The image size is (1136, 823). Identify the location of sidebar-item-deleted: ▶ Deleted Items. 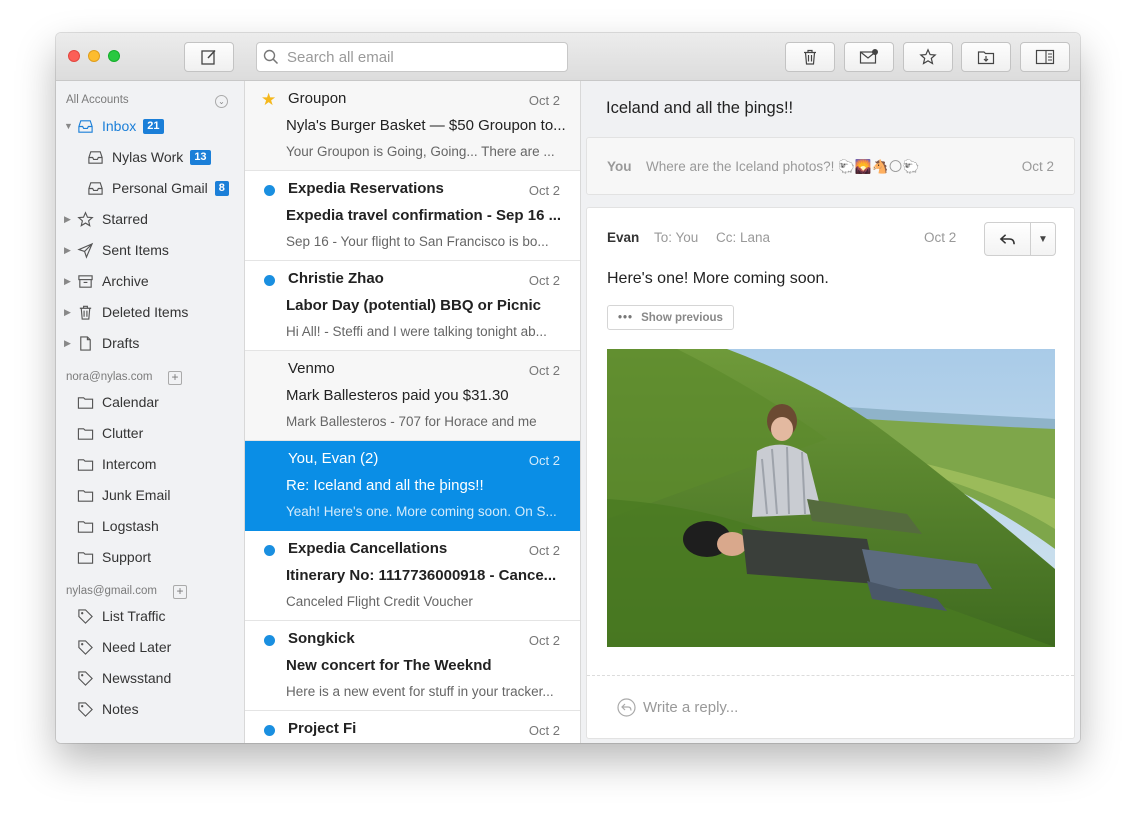
(126, 312).